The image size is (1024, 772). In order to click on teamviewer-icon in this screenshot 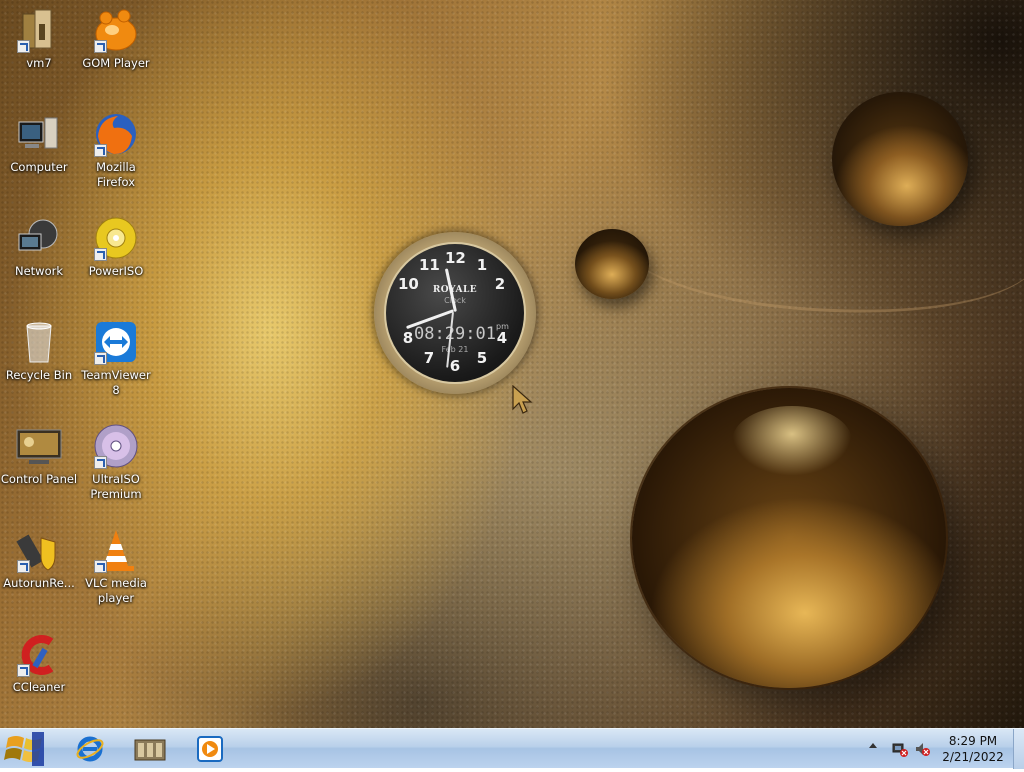, I will do `click(116, 342)`.